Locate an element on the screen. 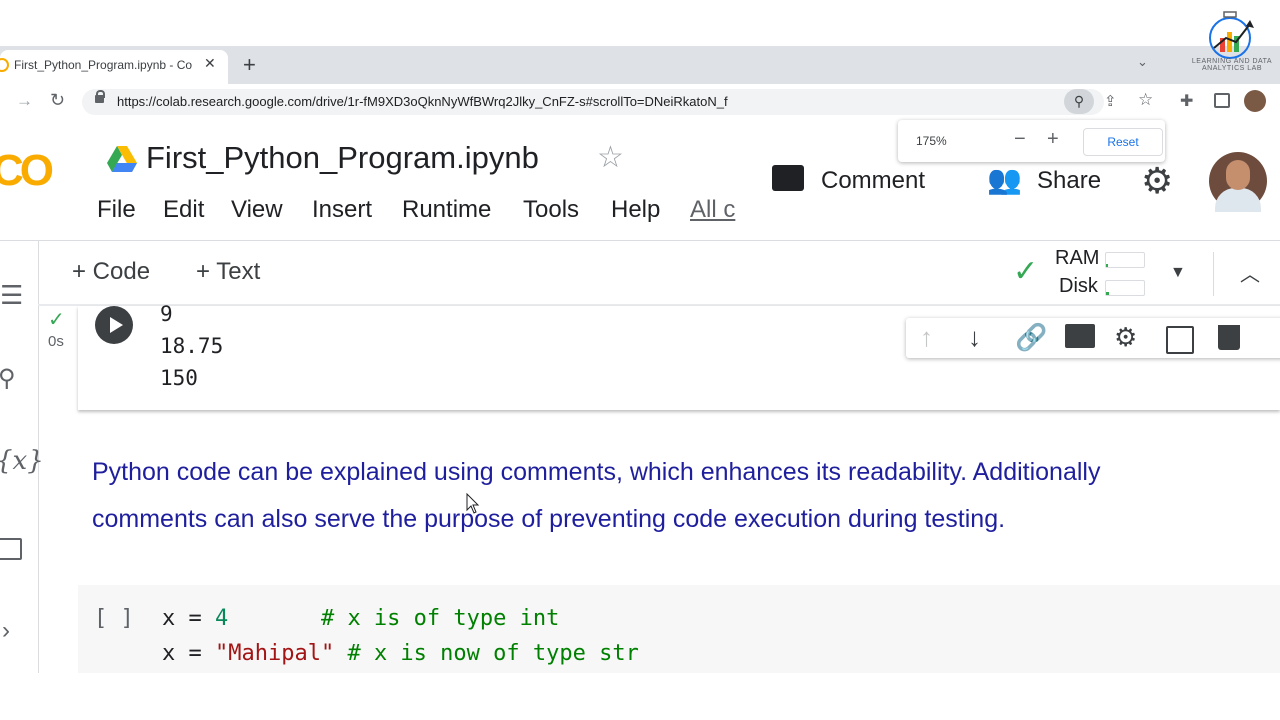 The image size is (1280, 720). menu-tools: Tools is located at coordinates (551, 210).